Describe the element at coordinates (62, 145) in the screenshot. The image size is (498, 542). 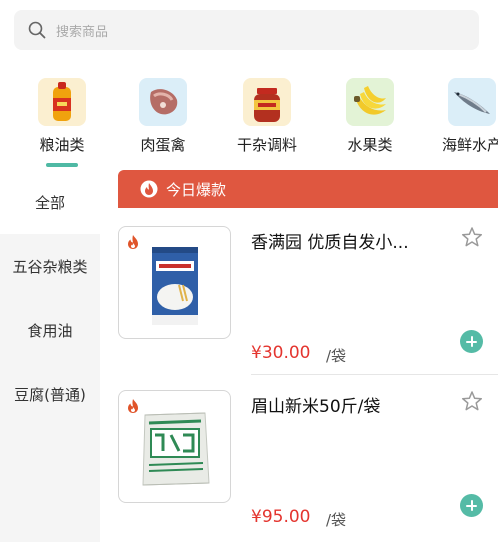
I see `category-label: 粮油类` at that location.